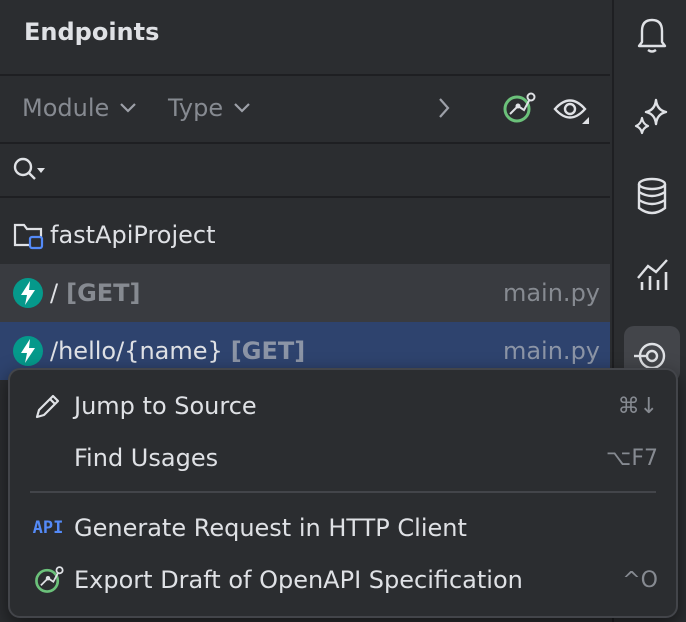 The image size is (686, 622). I want to click on module-filter-label: Module, so click(66, 108).